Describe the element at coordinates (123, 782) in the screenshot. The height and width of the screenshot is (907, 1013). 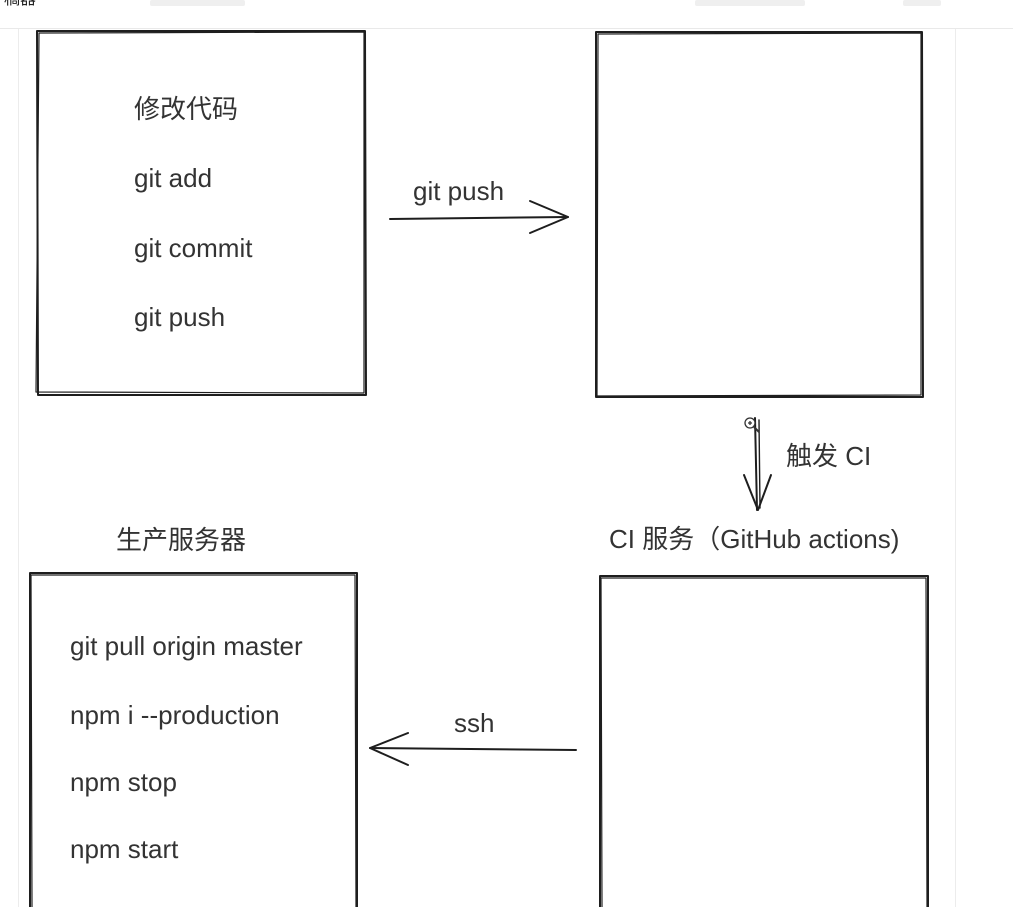
I see `server-step: npm stop` at that location.